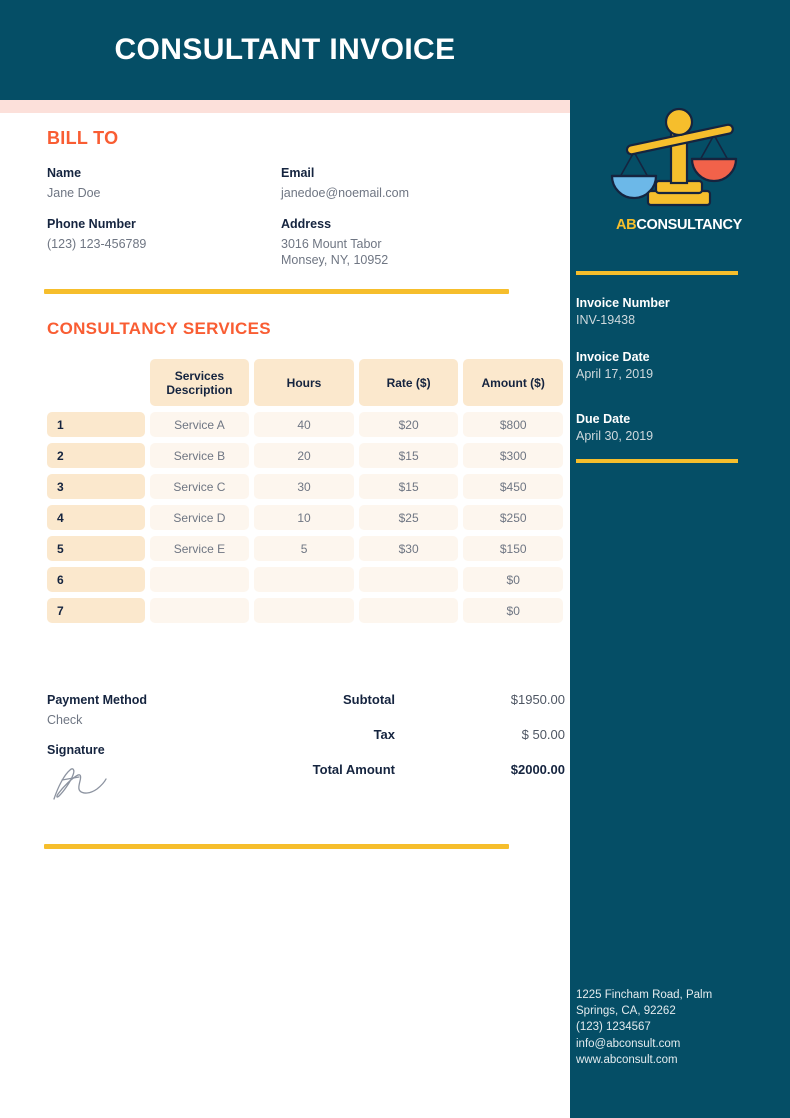 This screenshot has height=1118, width=790. Describe the element at coordinates (689, 225) in the screenshot. I see `logo-wordmark-suffix: CONSULTANCY` at that location.